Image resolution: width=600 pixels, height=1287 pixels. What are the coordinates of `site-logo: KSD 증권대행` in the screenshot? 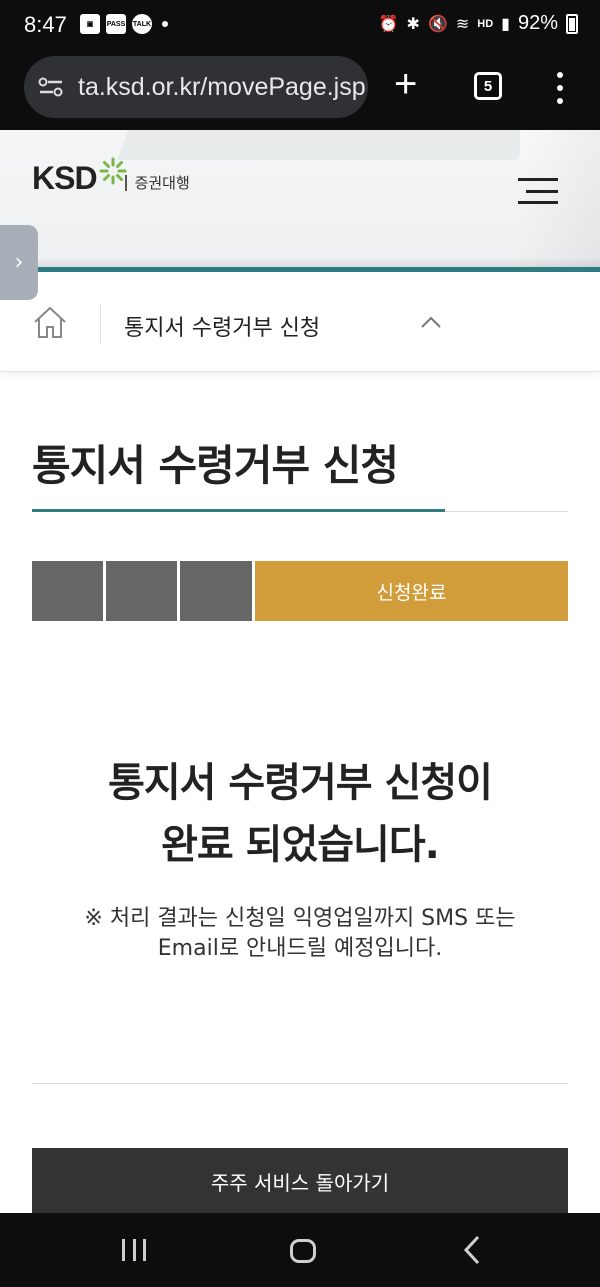 It's located at (111, 177).